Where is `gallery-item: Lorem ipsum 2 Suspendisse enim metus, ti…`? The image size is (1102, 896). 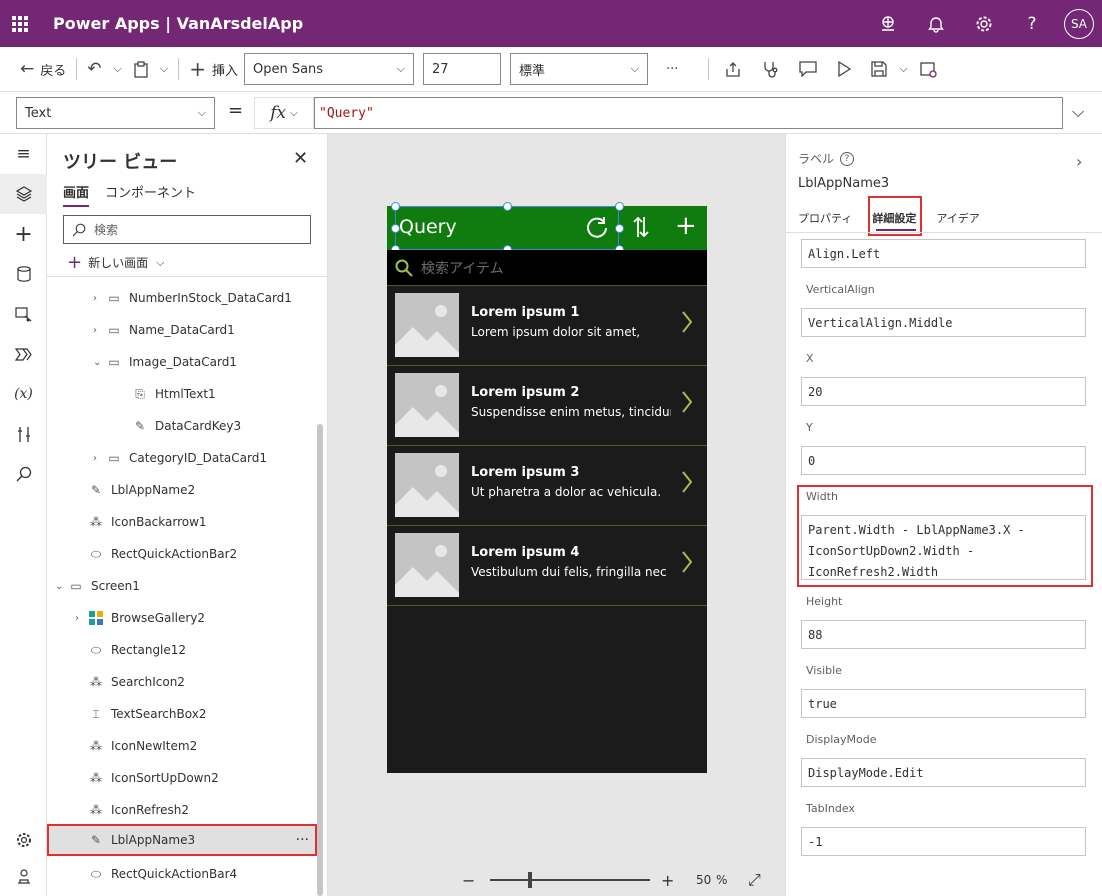
gallery-item: Lorem ipsum 2 Suspendisse enim metus, ti… is located at coordinates (547, 406).